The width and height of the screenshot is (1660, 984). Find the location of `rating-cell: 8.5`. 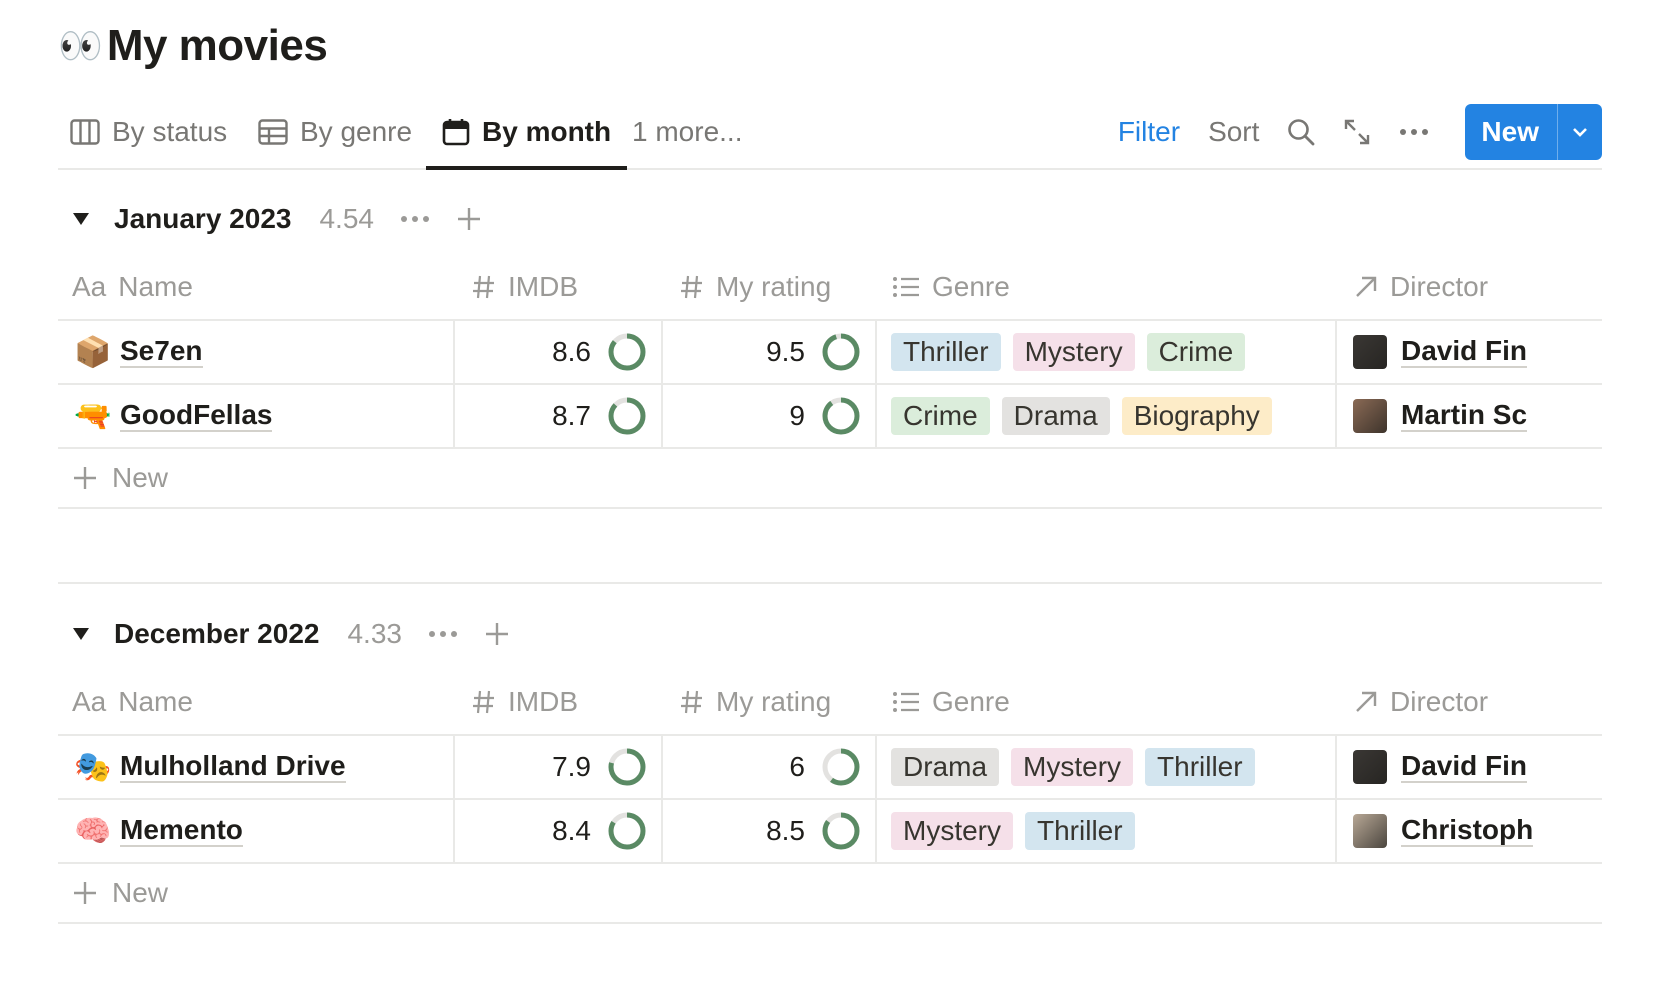

rating-cell: 8.5 is located at coordinates (769, 831).